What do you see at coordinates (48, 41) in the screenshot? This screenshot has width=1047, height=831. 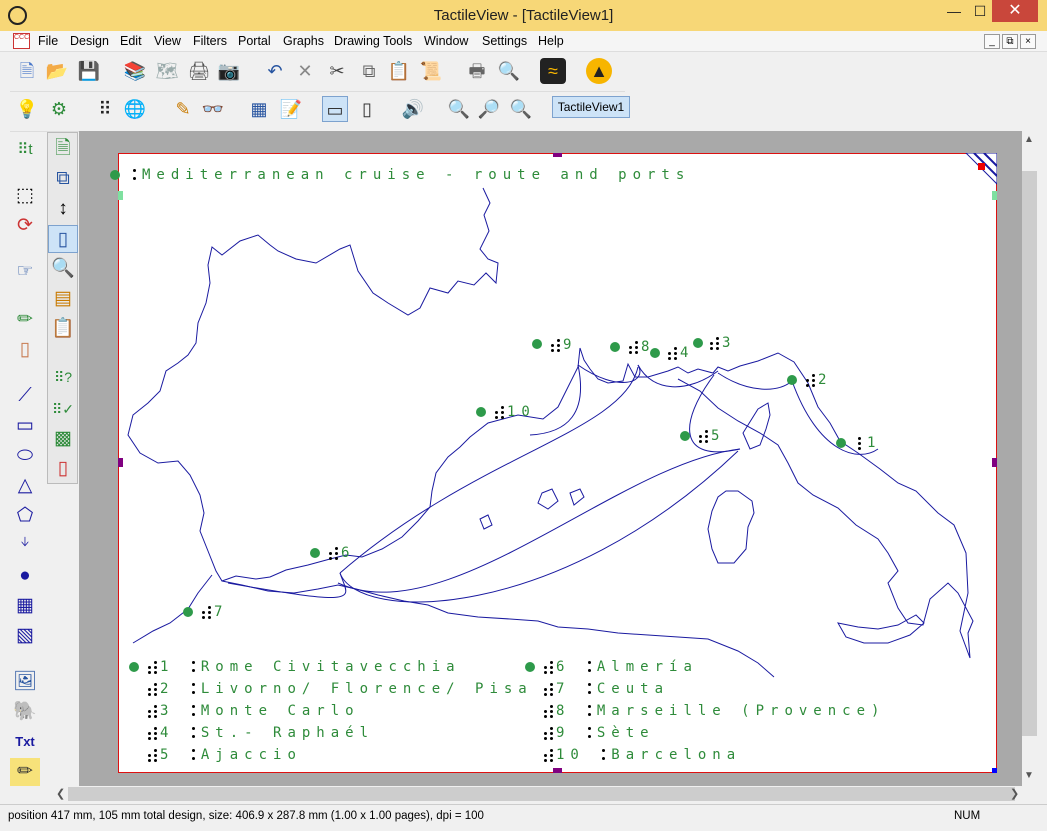 I see `menu-file: File` at bounding box center [48, 41].